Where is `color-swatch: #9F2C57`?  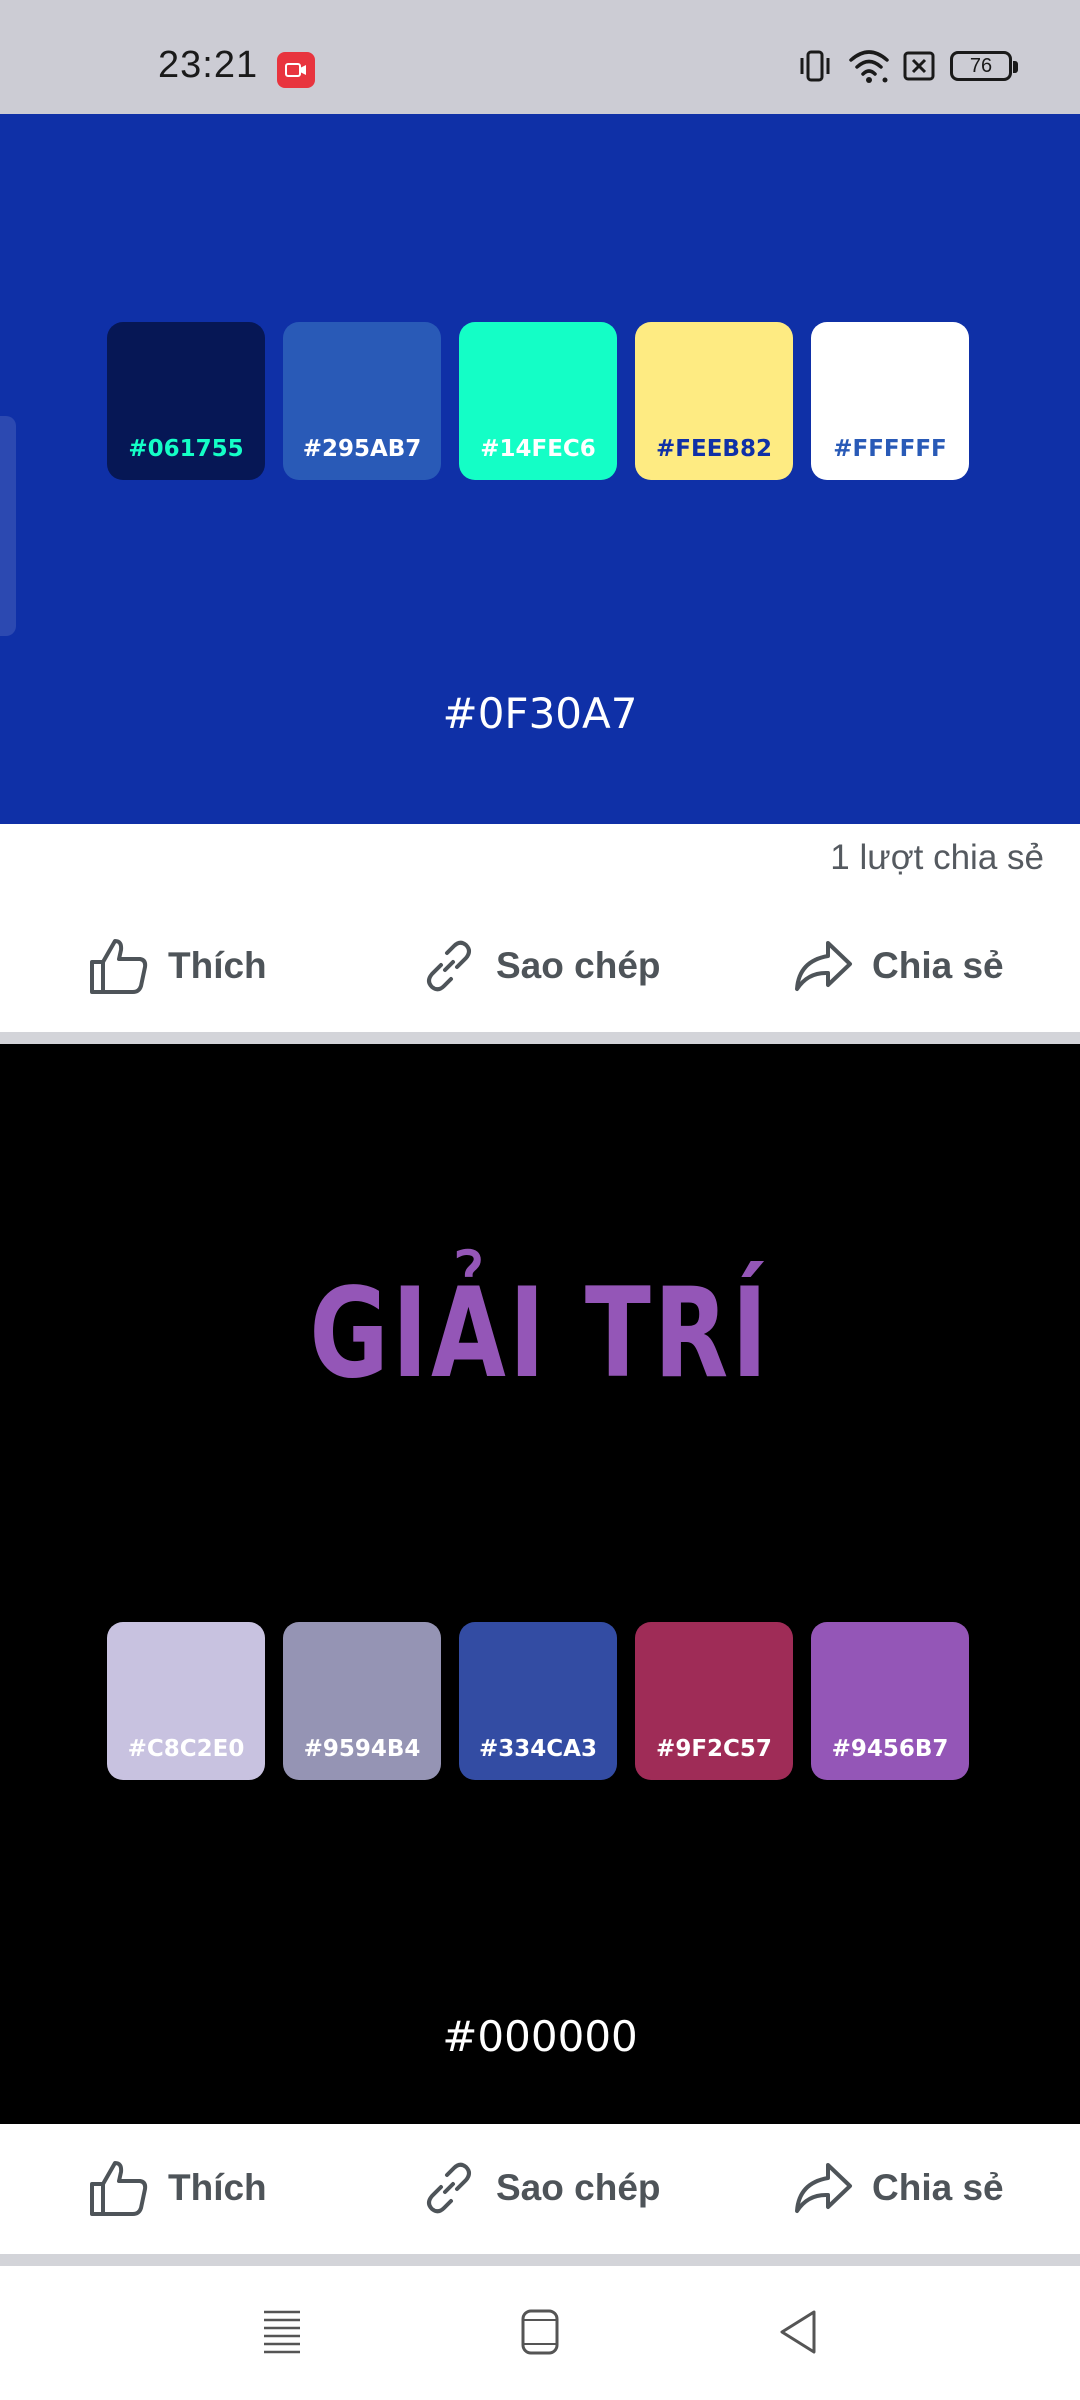
color-swatch: #9F2C57 is located at coordinates (714, 1701).